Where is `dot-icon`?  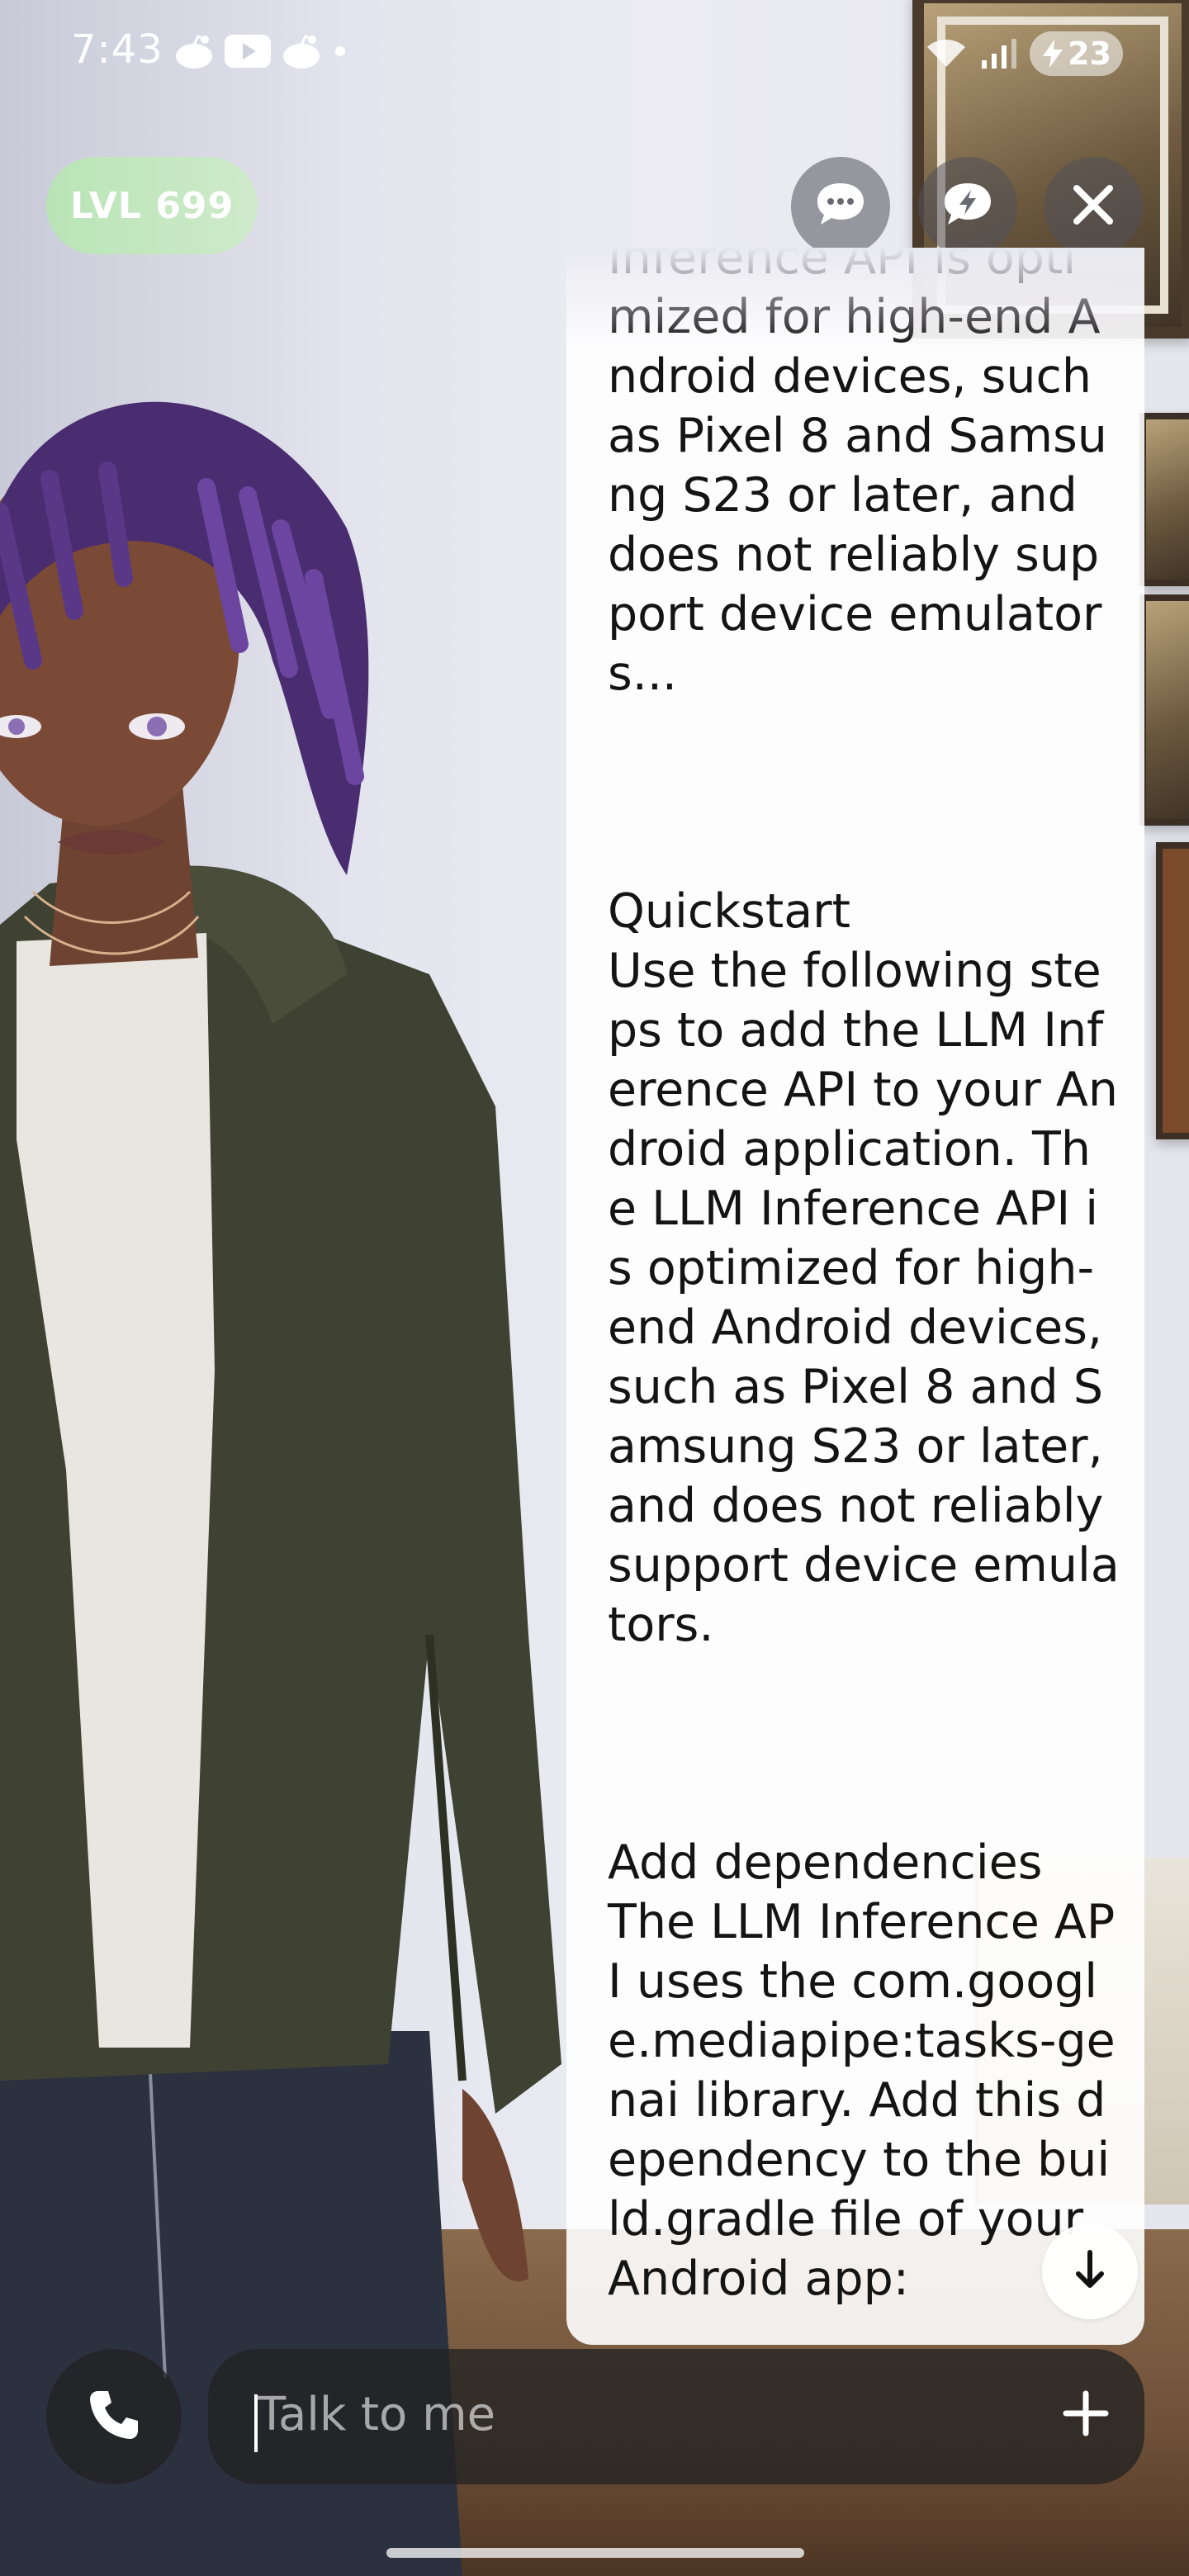
dot-icon is located at coordinates (340, 51).